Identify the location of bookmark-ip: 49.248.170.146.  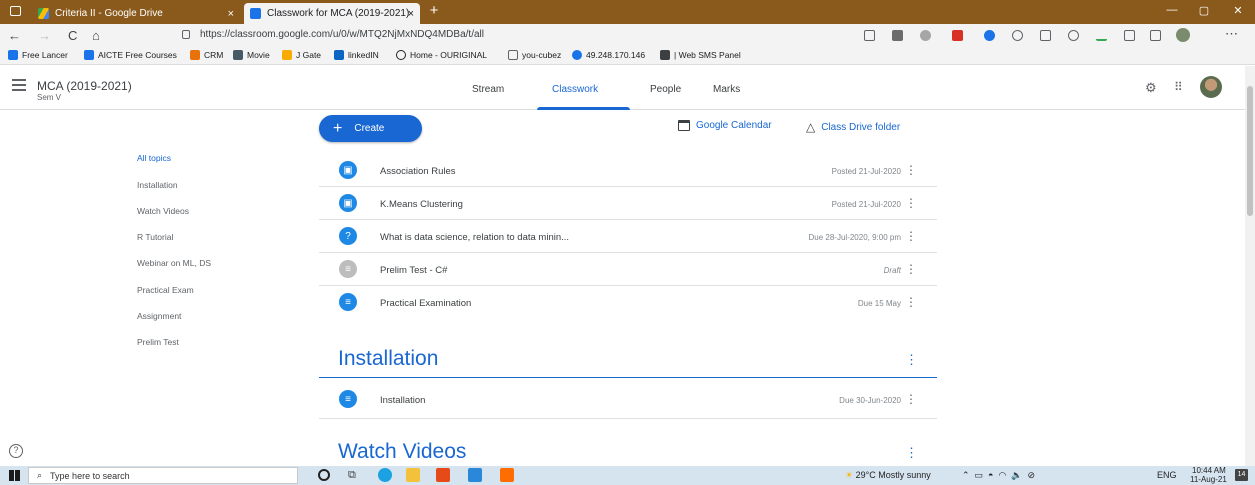
(608, 55).